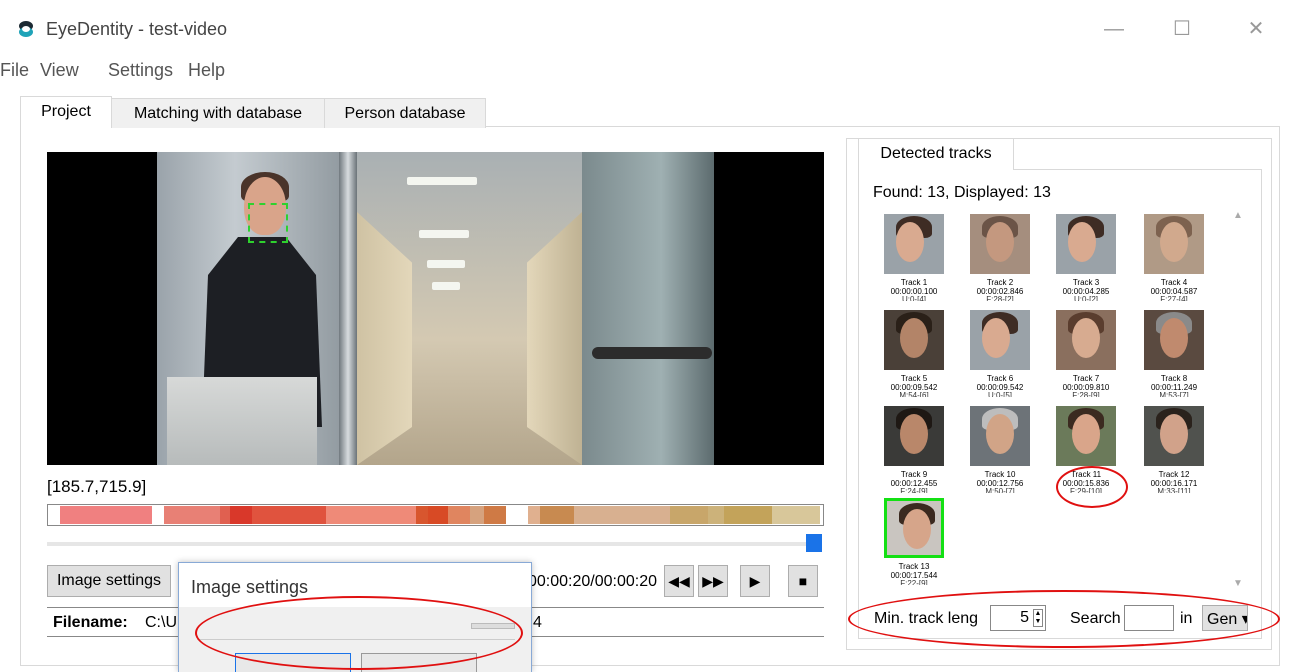 This screenshot has width=1293, height=672. What do you see at coordinates (962, 192) in the screenshot?
I see `tracks-found-count: Found: 13, Displayed: 13` at bounding box center [962, 192].